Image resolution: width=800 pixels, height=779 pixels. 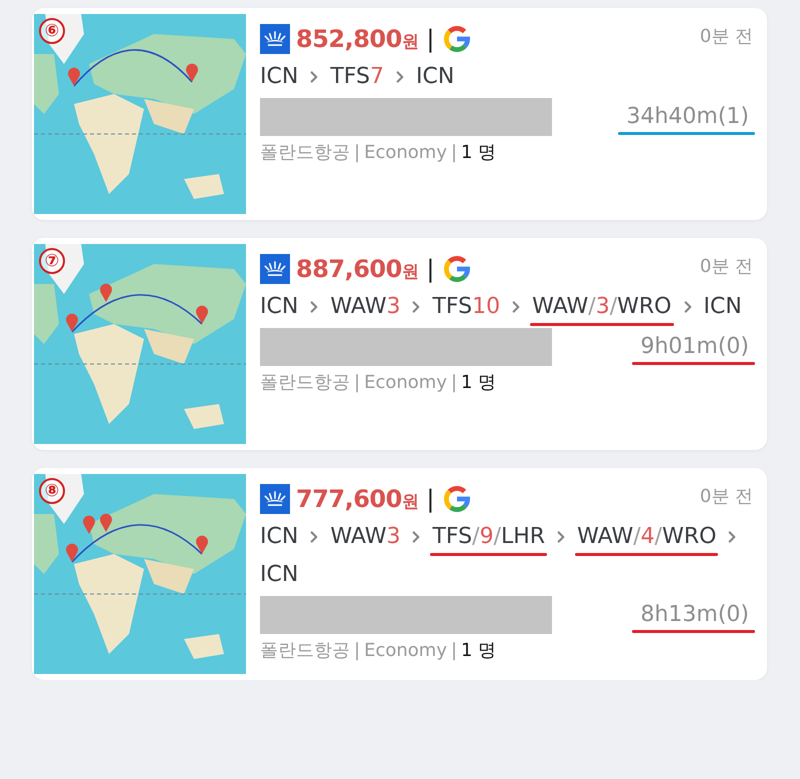 I want to click on price: 777,600원, so click(x=357, y=499).